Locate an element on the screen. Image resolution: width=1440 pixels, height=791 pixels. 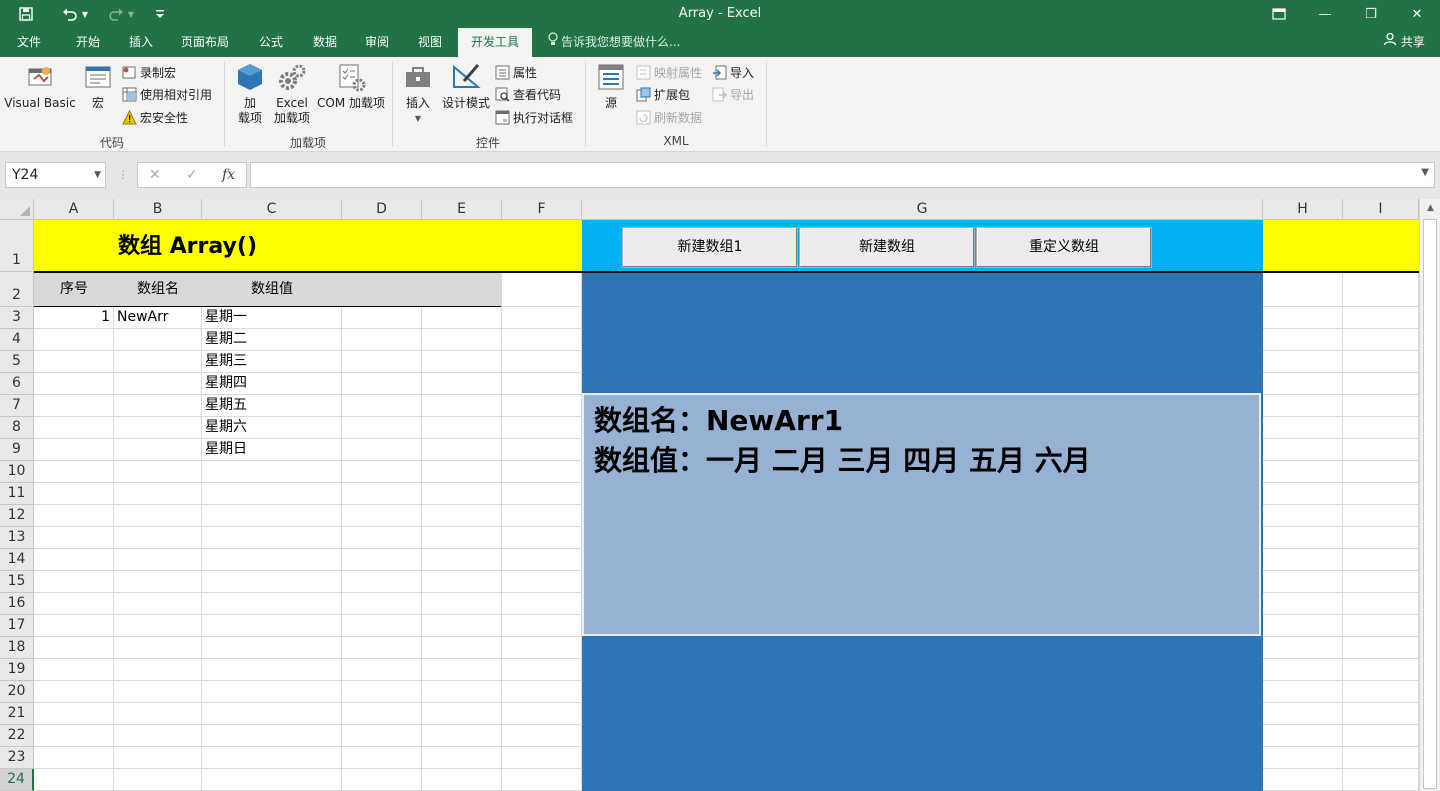
cell-array-value: 星期一 is located at coordinates (226, 317).